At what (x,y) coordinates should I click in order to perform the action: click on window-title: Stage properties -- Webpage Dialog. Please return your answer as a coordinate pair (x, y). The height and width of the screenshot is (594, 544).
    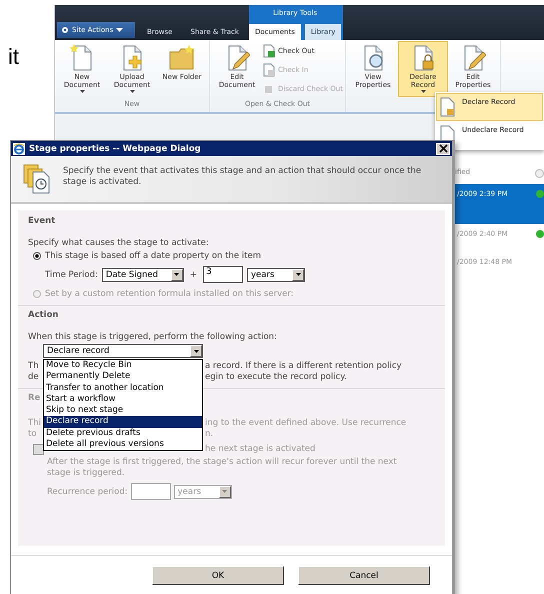
    Looking at the image, I should click on (115, 149).